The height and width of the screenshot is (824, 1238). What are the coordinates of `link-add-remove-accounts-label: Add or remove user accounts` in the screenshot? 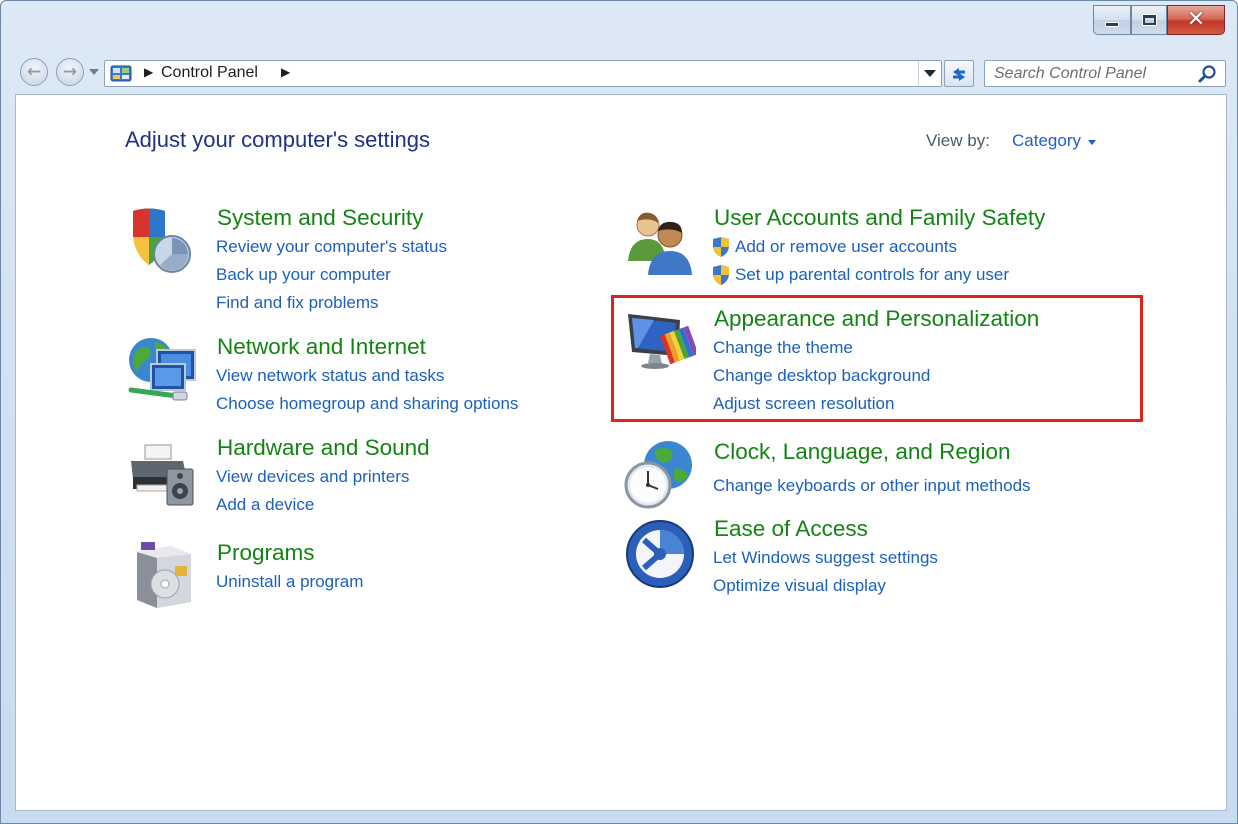 It's located at (846, 247).